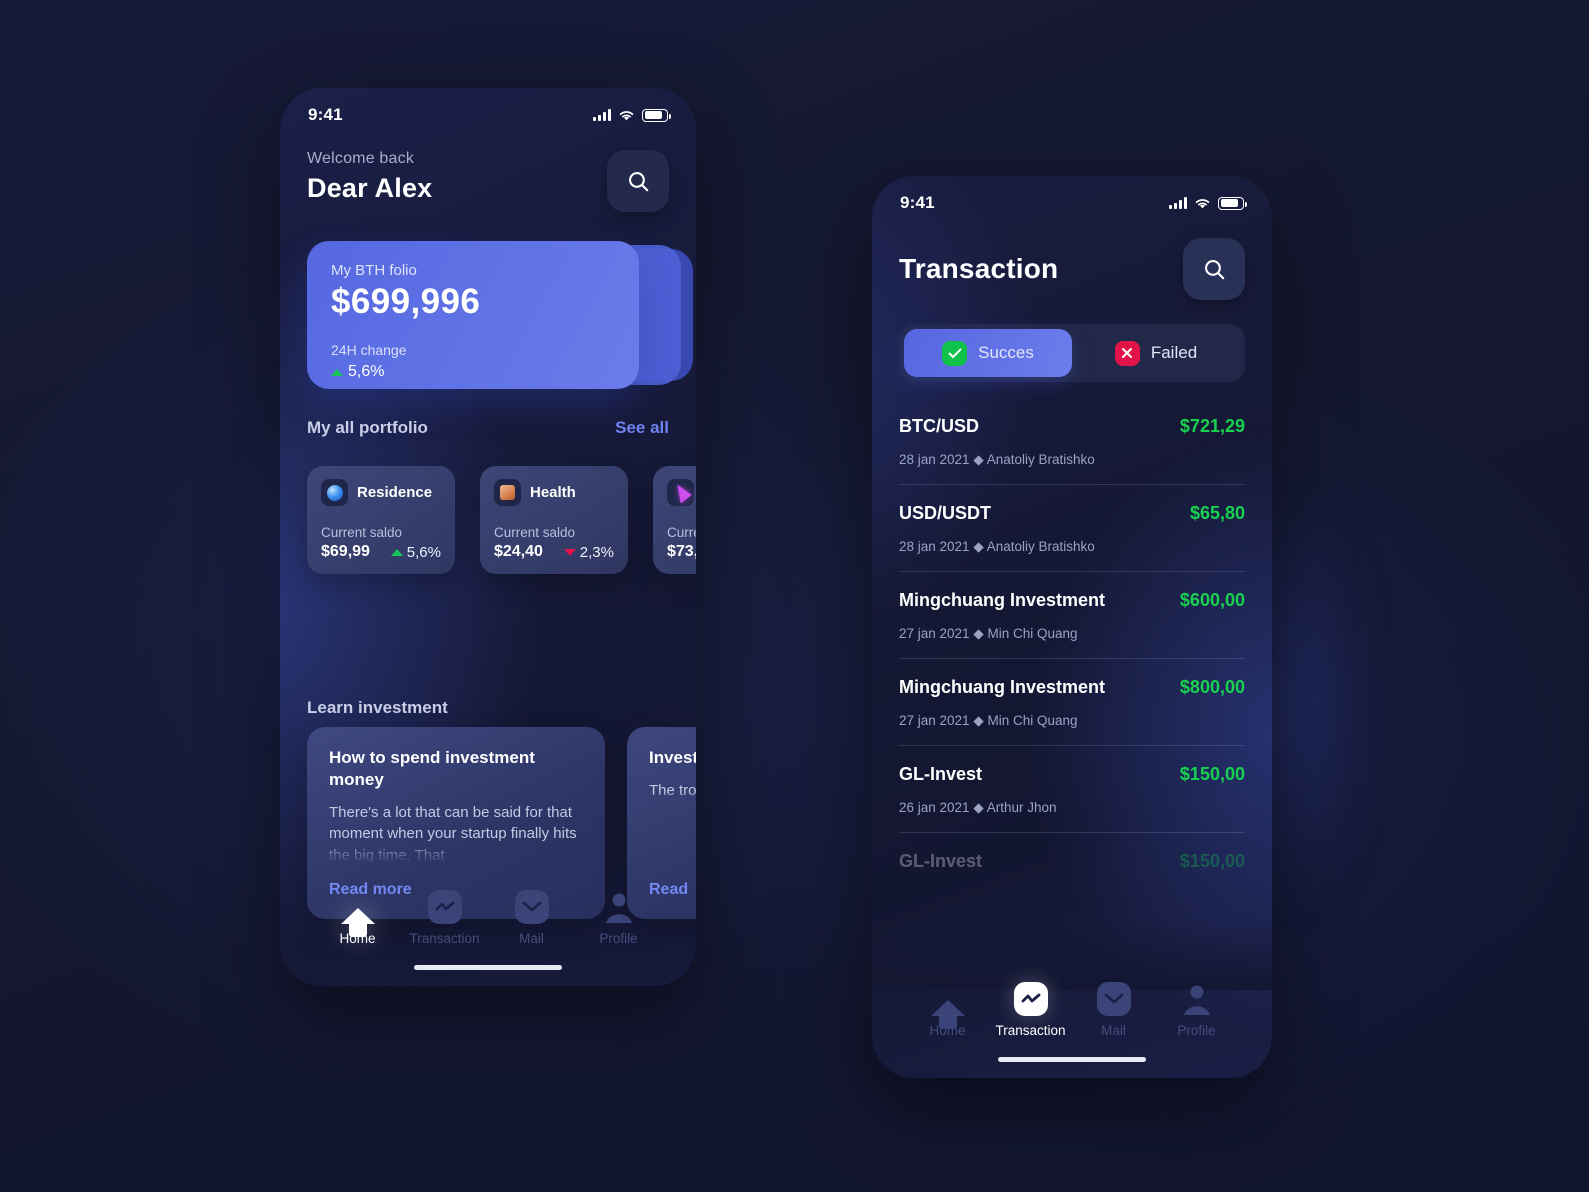 The image size is (1589, 1192). I want to click on balance-title: My BTH folio, so click(374, 270).